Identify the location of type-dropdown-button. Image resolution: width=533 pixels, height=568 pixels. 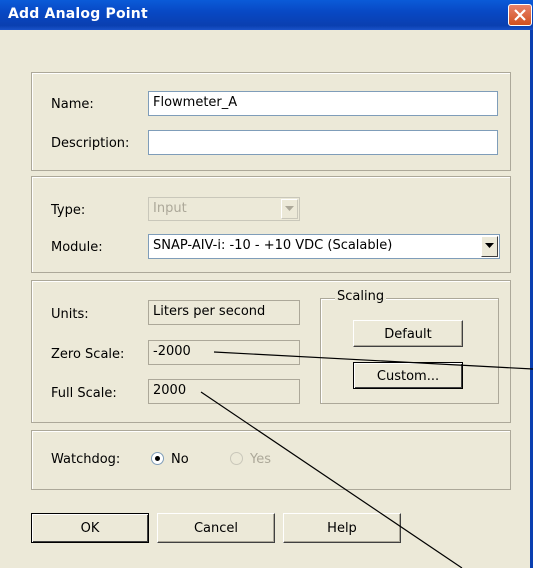
(289, 209).